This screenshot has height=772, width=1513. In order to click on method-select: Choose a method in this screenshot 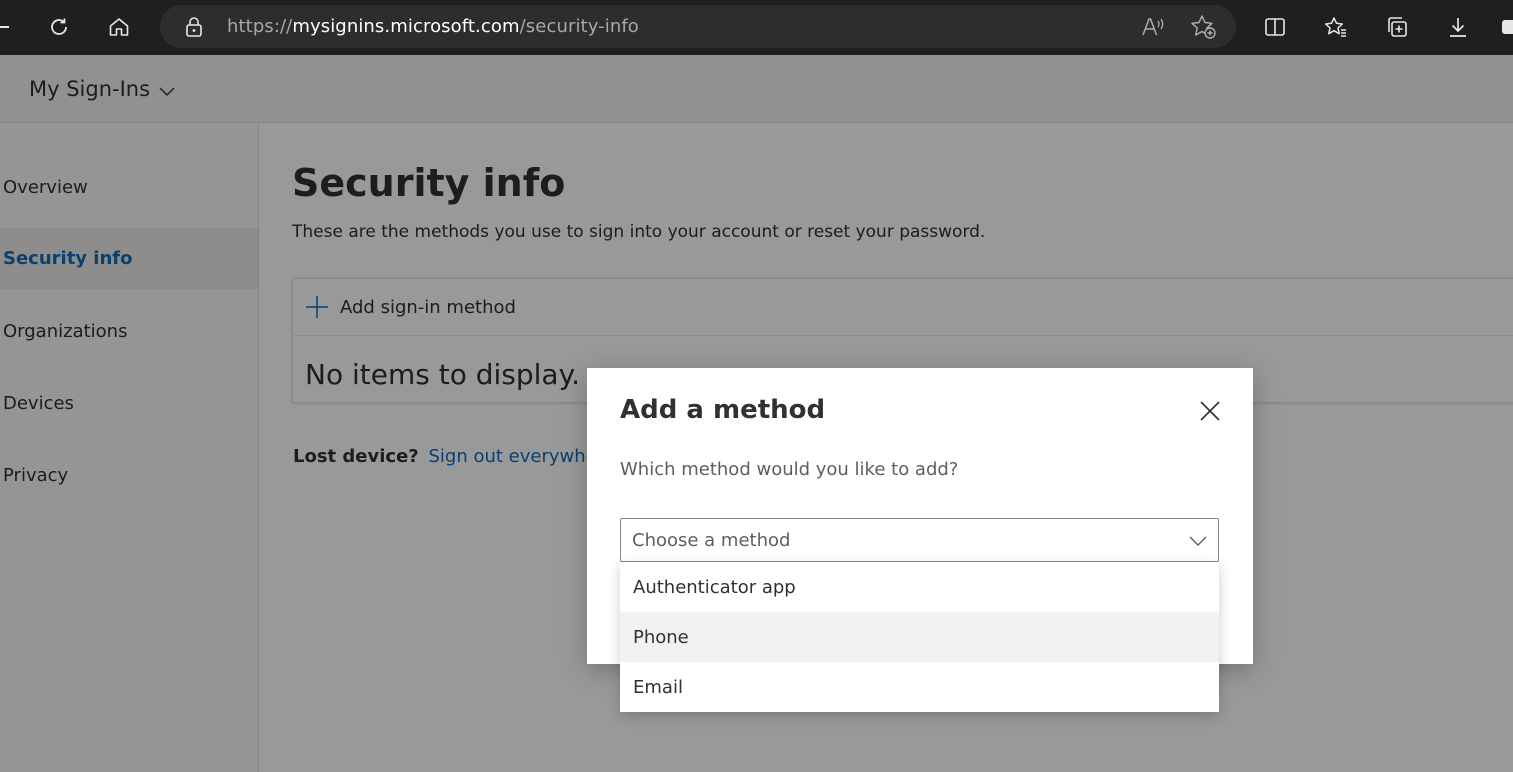, I will do `click(919, 540)`.